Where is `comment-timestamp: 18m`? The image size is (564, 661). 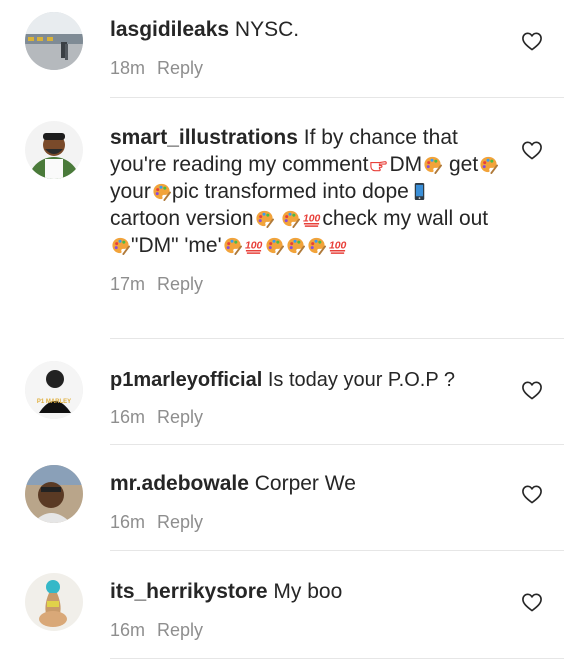 comment-timestamp: 18m is located at coordinates (128, 68).